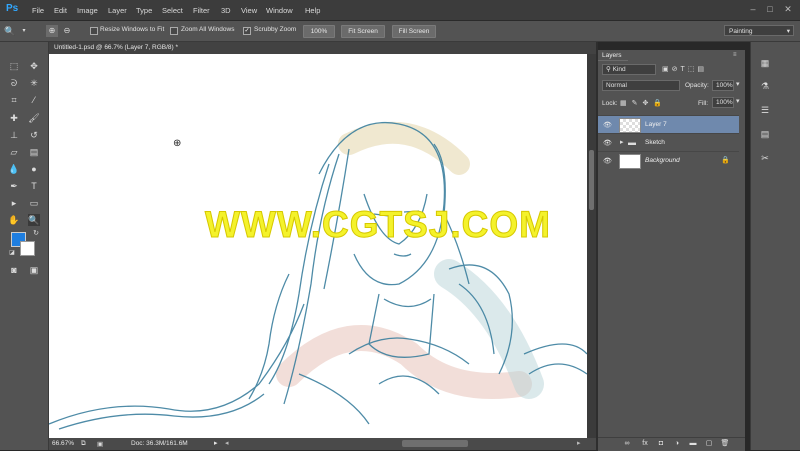 This screenshot has height=451, width=800. What do you see at coordinates (322, 444) in the screenshot?
I see `status-bar: 66.67% ⧉ ▣ Doc: 36.3M/161.6M ▸ ◂ ▸` at bounding box center [322, 444].